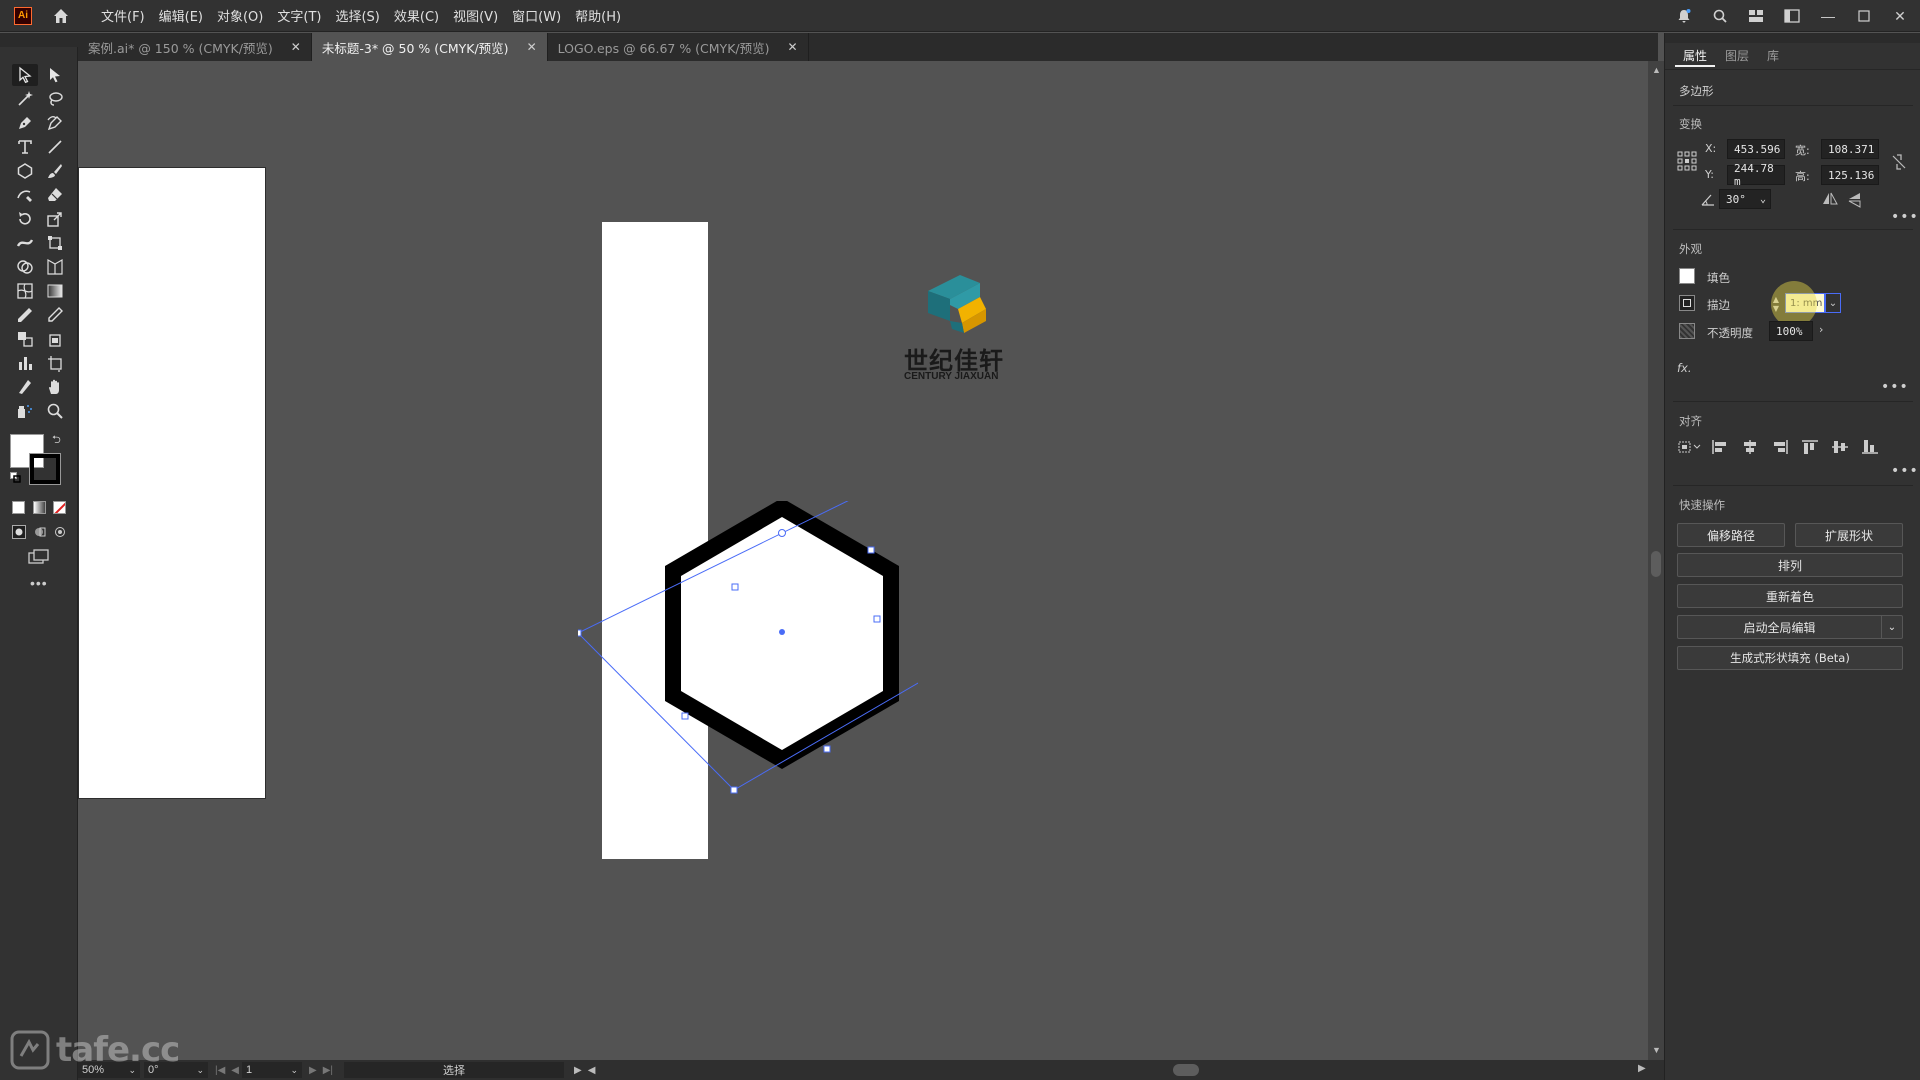 This screenshot has height=1080, width=1920. What do you see at coordinates (1905, 217) in the screenshot?
I see `transform-more-icon: •••` at bounding box center [1905, 217].